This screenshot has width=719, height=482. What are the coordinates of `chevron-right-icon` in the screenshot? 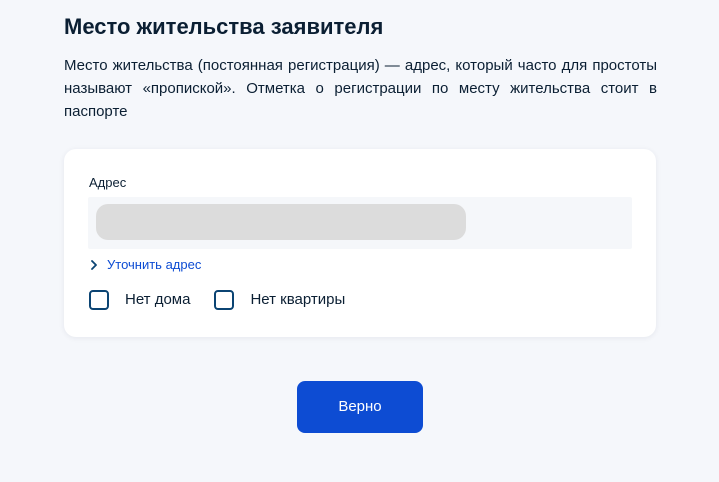 It's located at (94, 265).